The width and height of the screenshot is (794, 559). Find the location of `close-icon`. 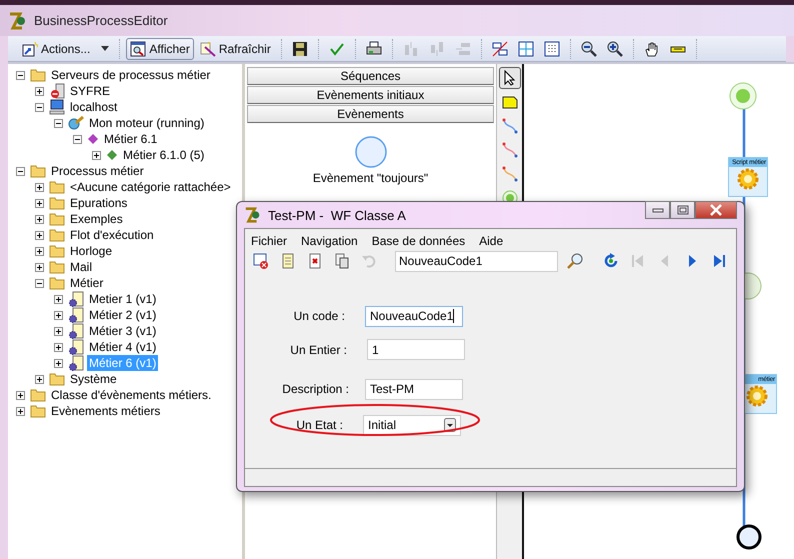

close-icon is located at coordinates (716, 210).